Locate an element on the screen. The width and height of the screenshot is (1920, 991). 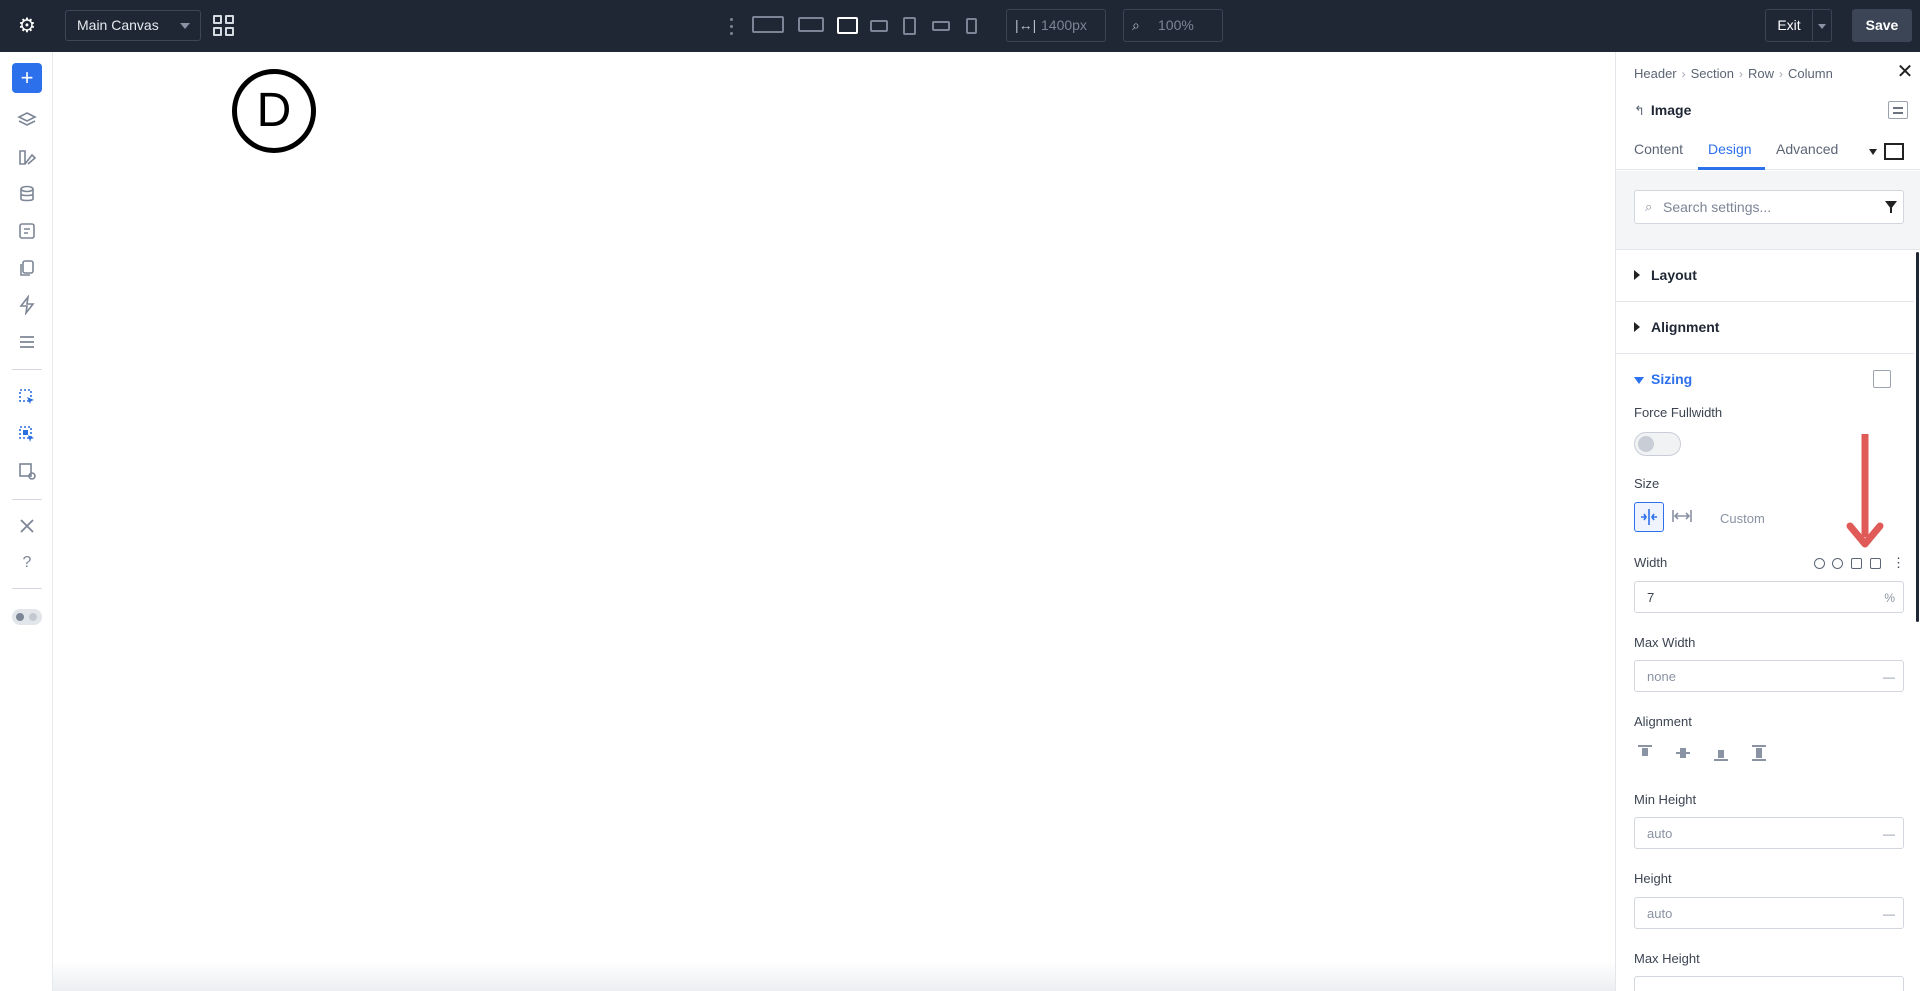
multi-select-icon is located at coordinates (27, 434).